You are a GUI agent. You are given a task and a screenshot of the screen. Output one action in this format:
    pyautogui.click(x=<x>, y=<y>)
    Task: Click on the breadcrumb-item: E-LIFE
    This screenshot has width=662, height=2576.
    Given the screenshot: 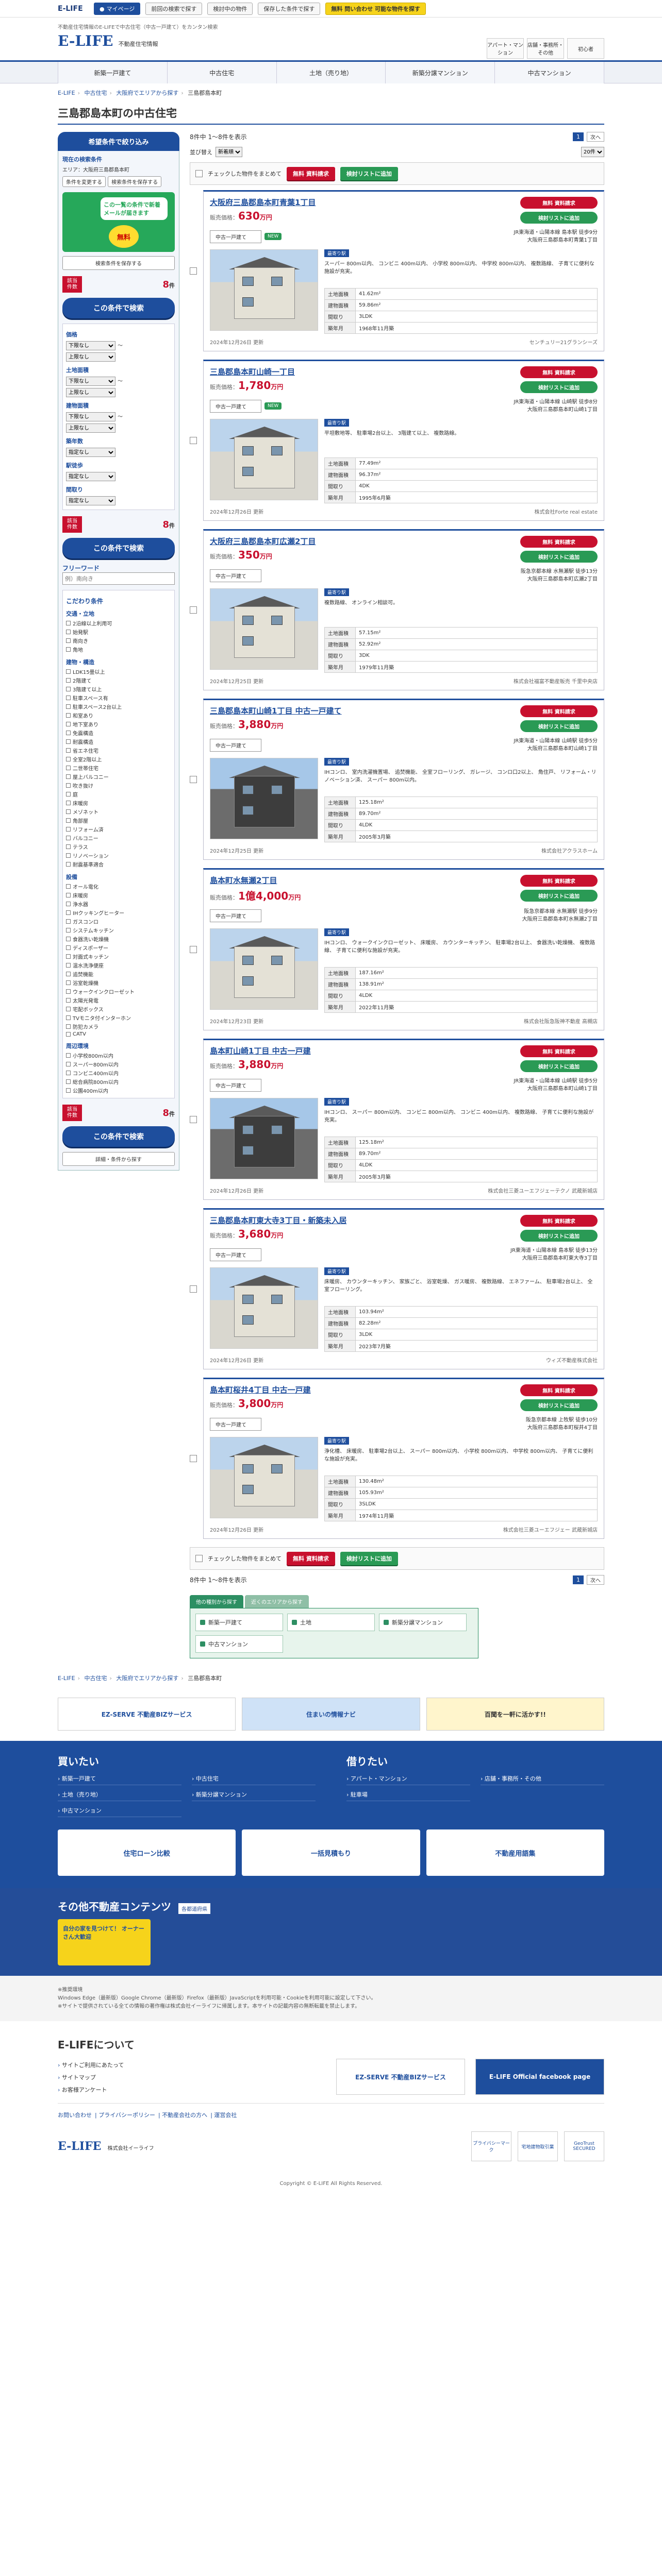 What is the action you would take?
    pyautogui.click(x=66, y=93)
    